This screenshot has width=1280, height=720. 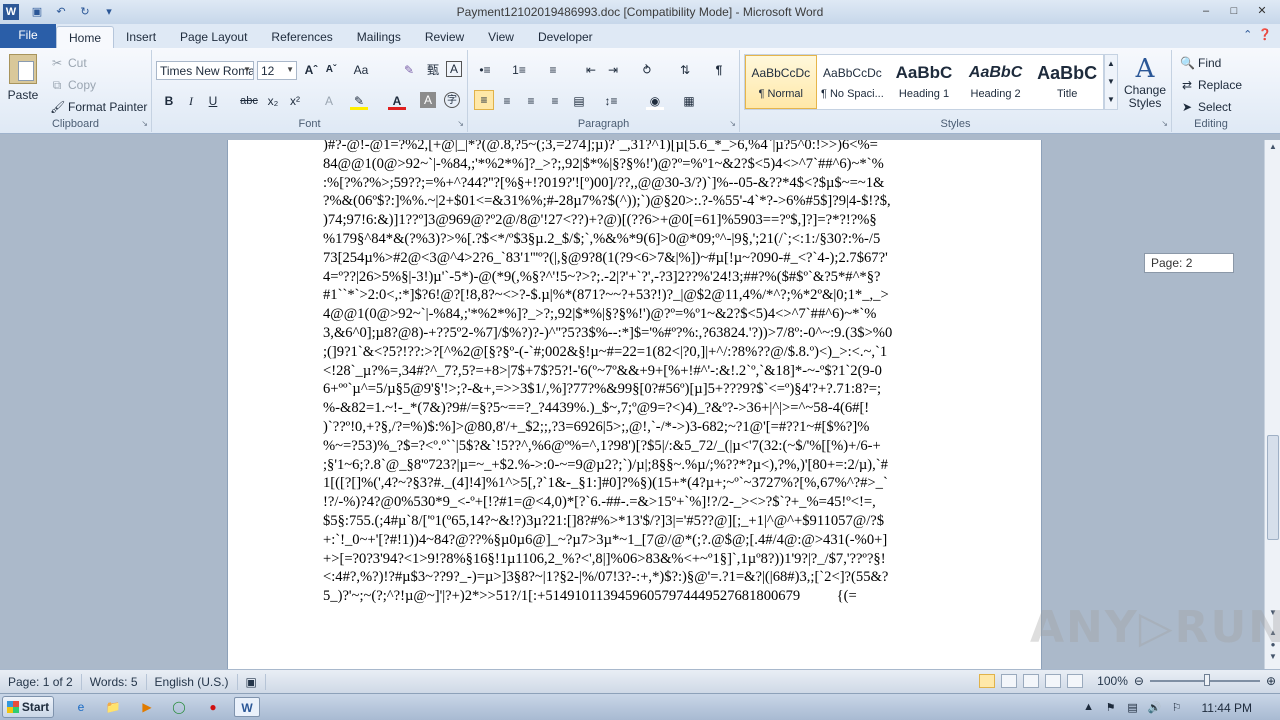 What do you see at coordinates (331, 70) in the screenshot?
I see `shrink-font-icon: Aˇ` at bounding box center [331, 70].